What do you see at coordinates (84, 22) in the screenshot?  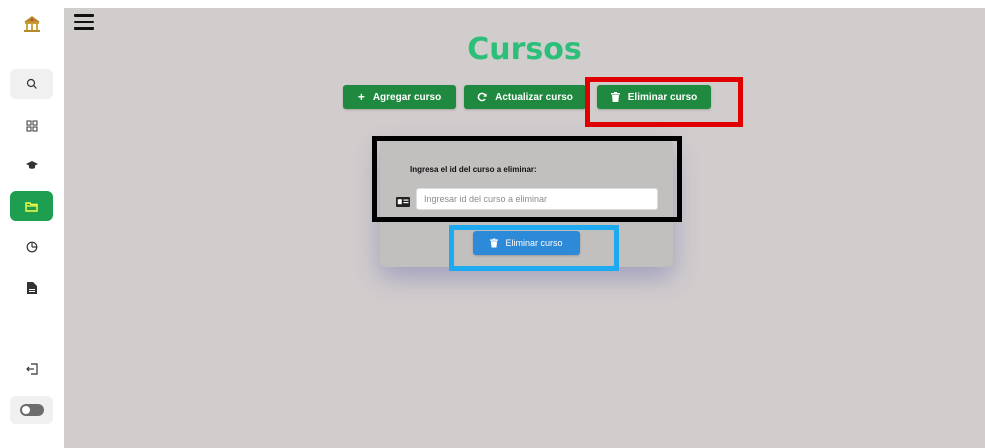 I see `hamburger-icon` at bounding box center [84, 22].